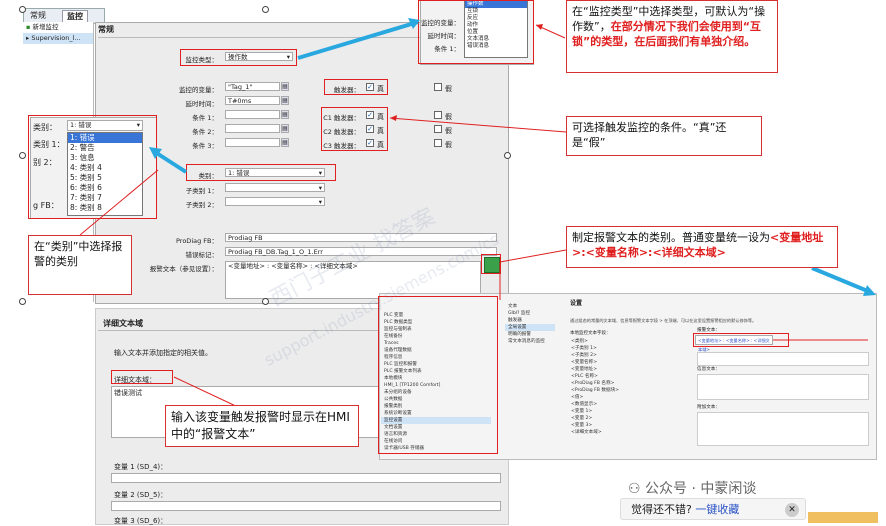  What do you see at coordinates (702, 247) in the screenshot?
I see `note-alarm: 制定报警文本的类别。普通变量统一设为<变量地址>:<变量名称>:<详细文本域>` at bounding box center [702, 247].